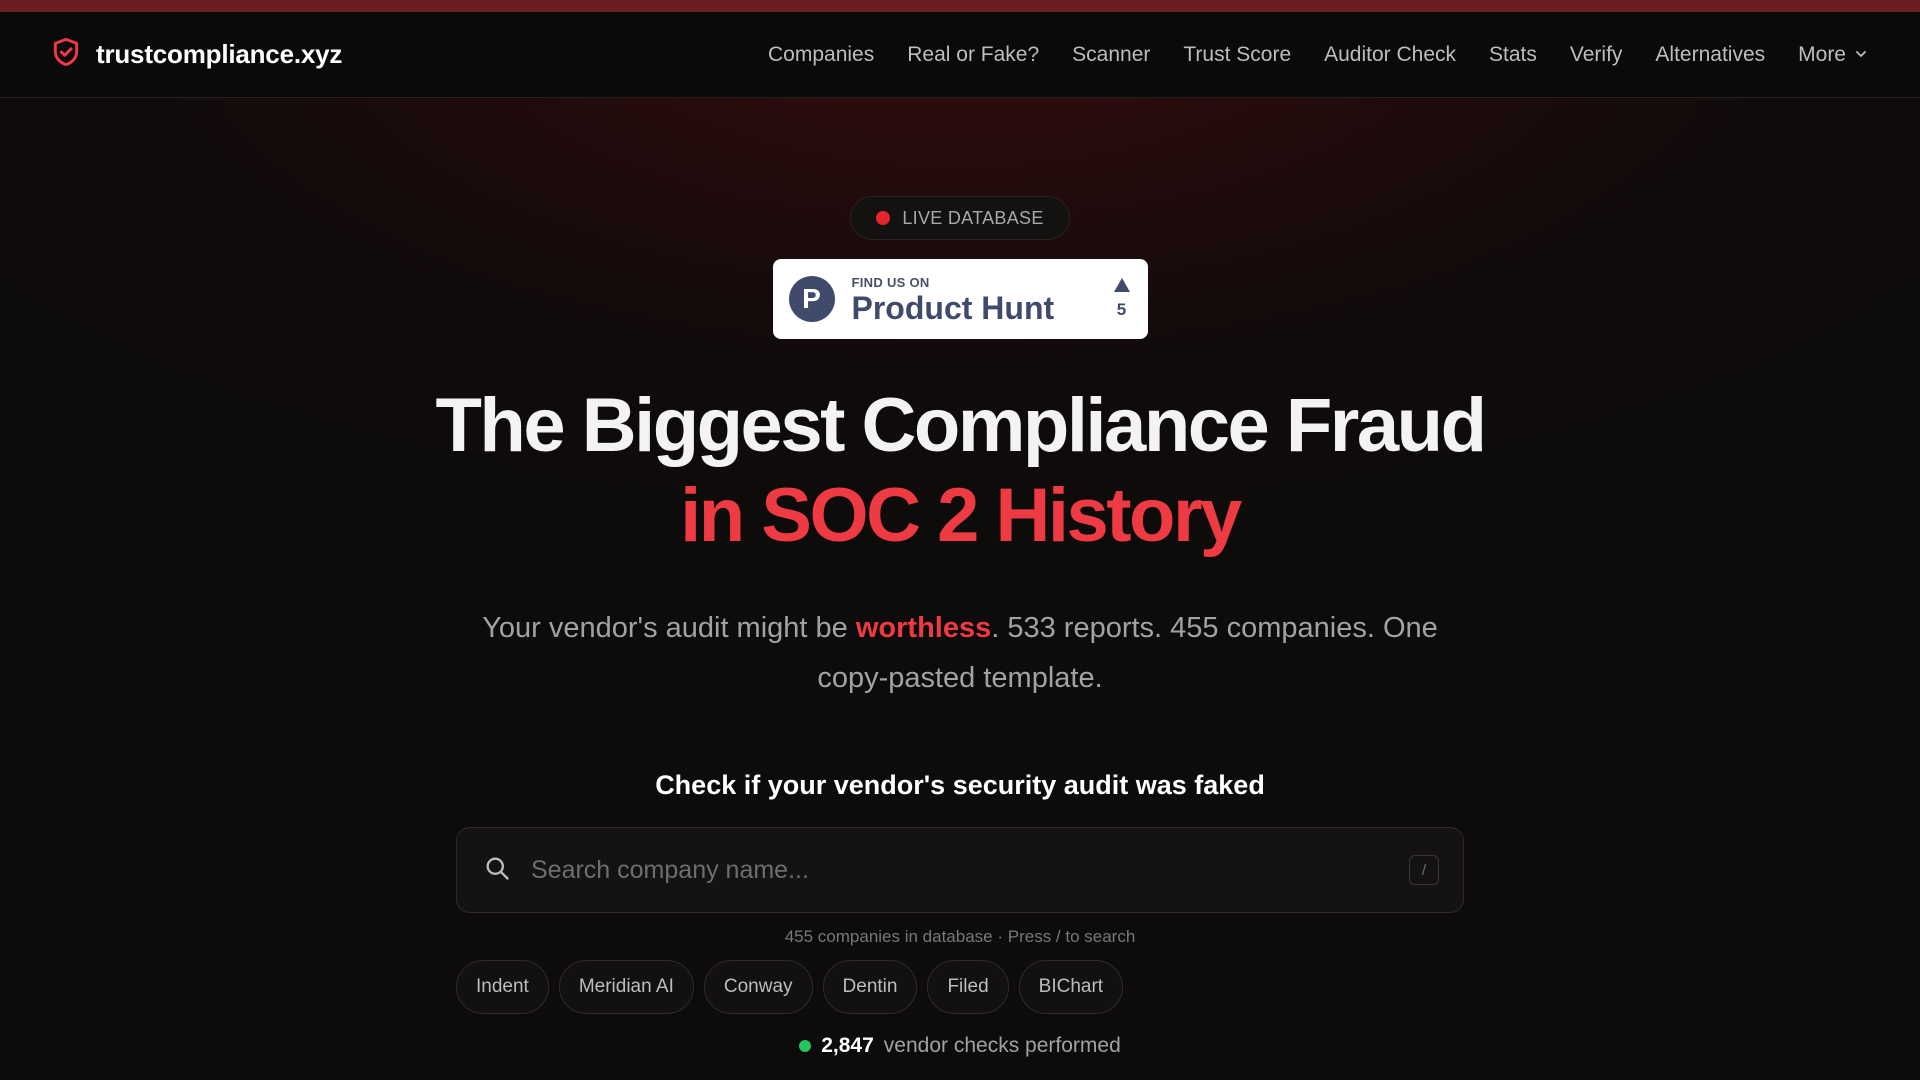 The height and width of the screenshot is (1080, 1920). Describe the element at coordinates (66, 54) in the screenshot. I see `shield-check-icon` at that location.